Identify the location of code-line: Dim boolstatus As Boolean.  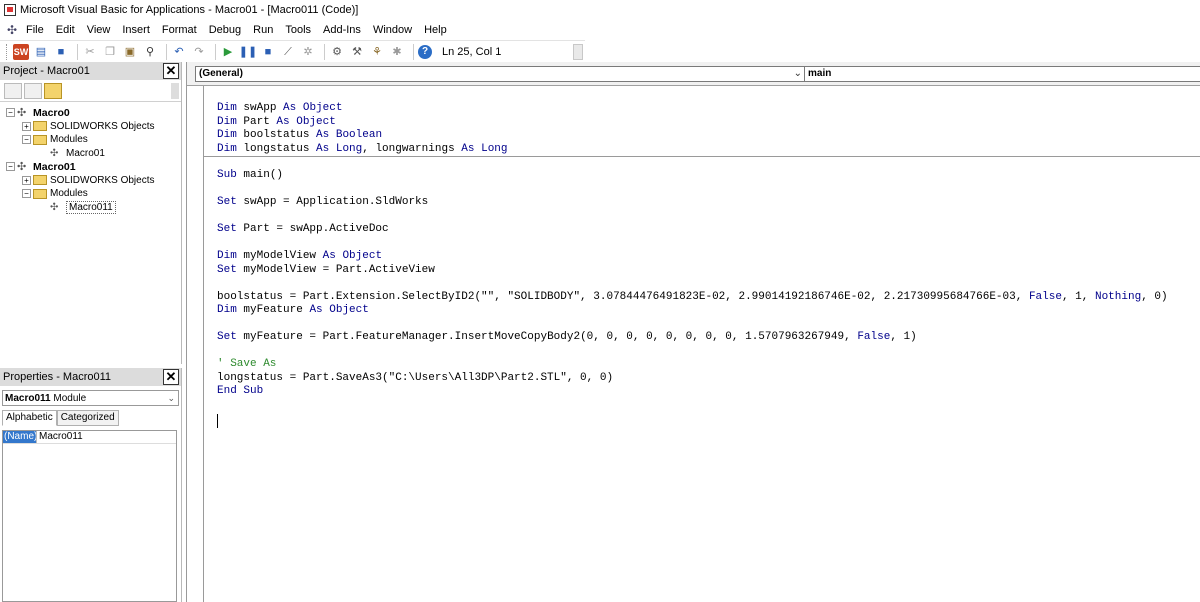
(299, 136).